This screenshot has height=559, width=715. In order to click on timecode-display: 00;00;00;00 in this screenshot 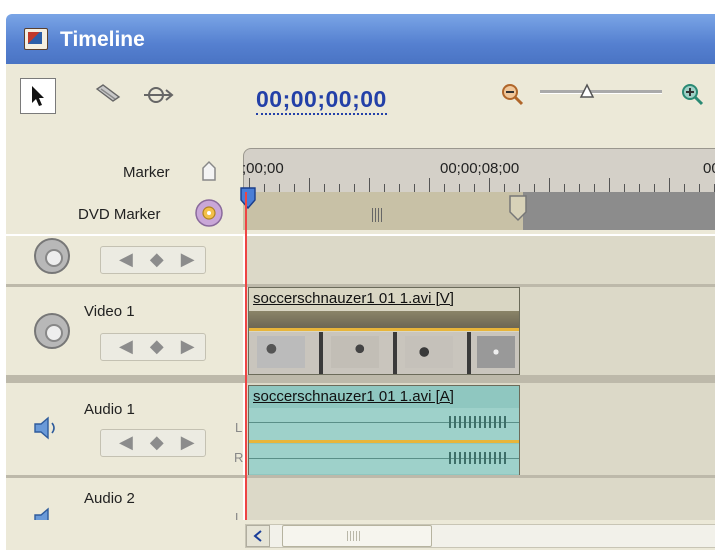, I will do `click(321, 100)`.